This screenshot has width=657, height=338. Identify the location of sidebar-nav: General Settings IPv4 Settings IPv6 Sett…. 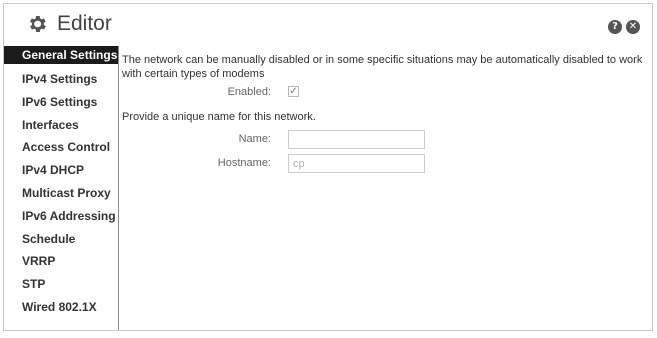
(61, 188).